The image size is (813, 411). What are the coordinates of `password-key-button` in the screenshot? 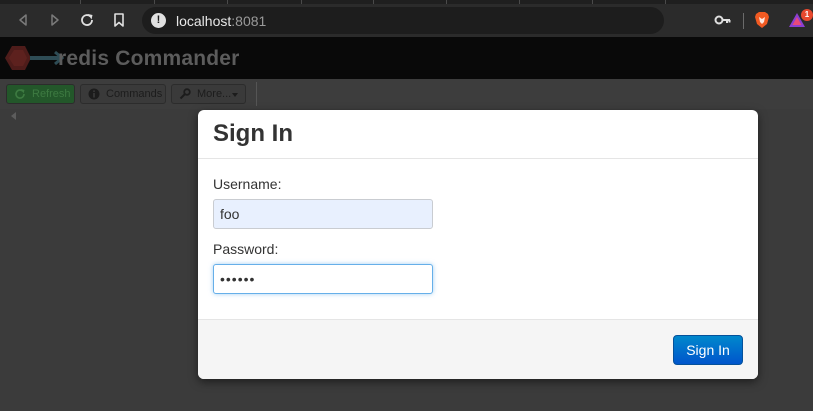 It's located at (723, 20).